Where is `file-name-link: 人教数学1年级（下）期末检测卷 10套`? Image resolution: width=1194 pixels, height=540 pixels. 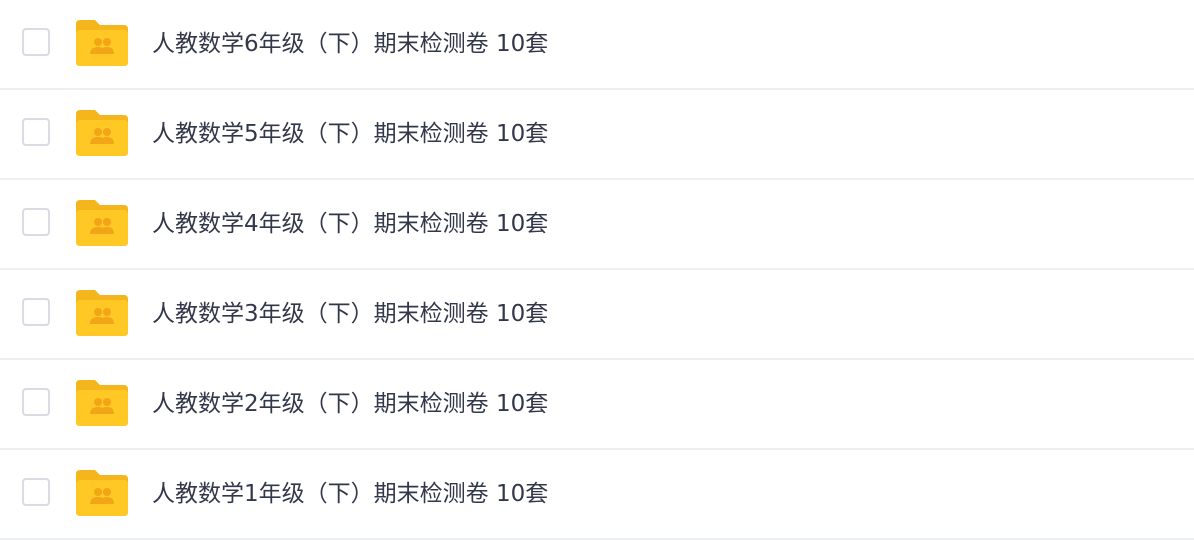 file-name-link: 人教数学1年级（下）期末检测卷 10套 is located at coordinates (350, 494).